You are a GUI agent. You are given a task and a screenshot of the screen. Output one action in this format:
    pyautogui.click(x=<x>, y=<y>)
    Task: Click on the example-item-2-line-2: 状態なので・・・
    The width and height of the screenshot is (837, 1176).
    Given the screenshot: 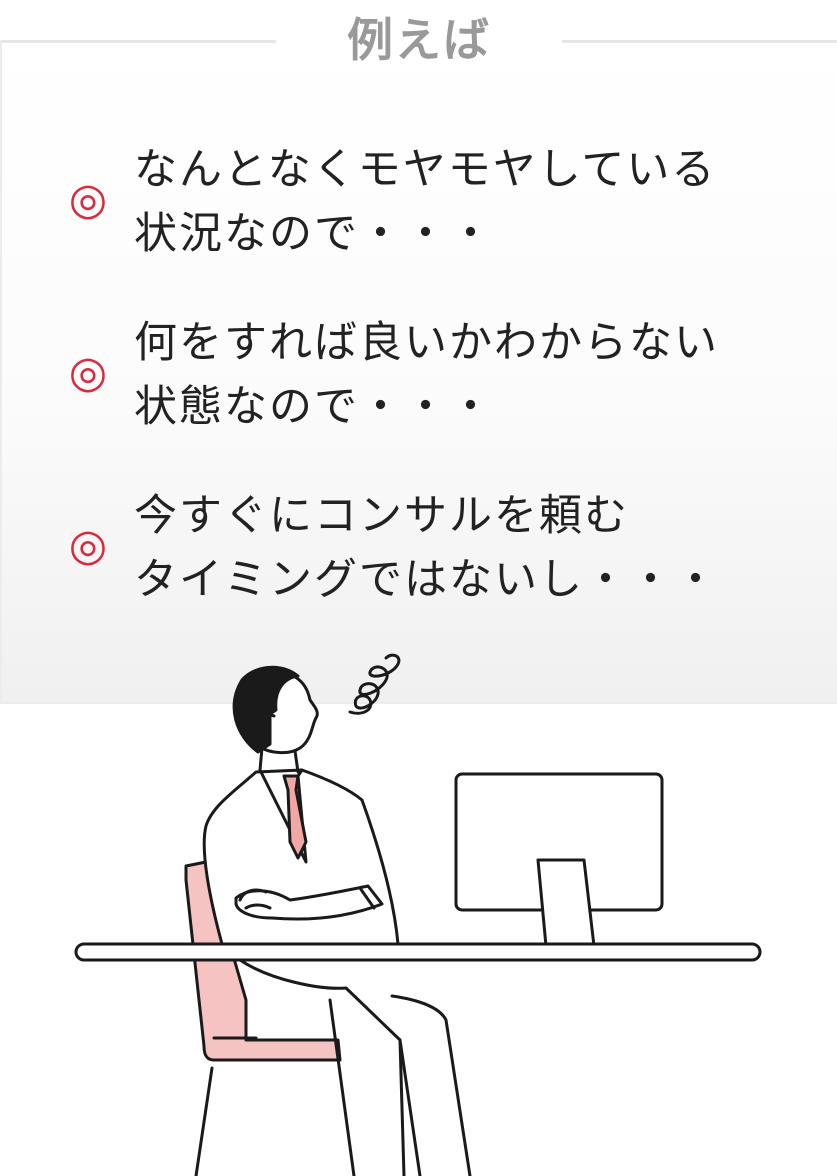 What is the action you would take?
    pyautogui.click(x=314, y=407)
    